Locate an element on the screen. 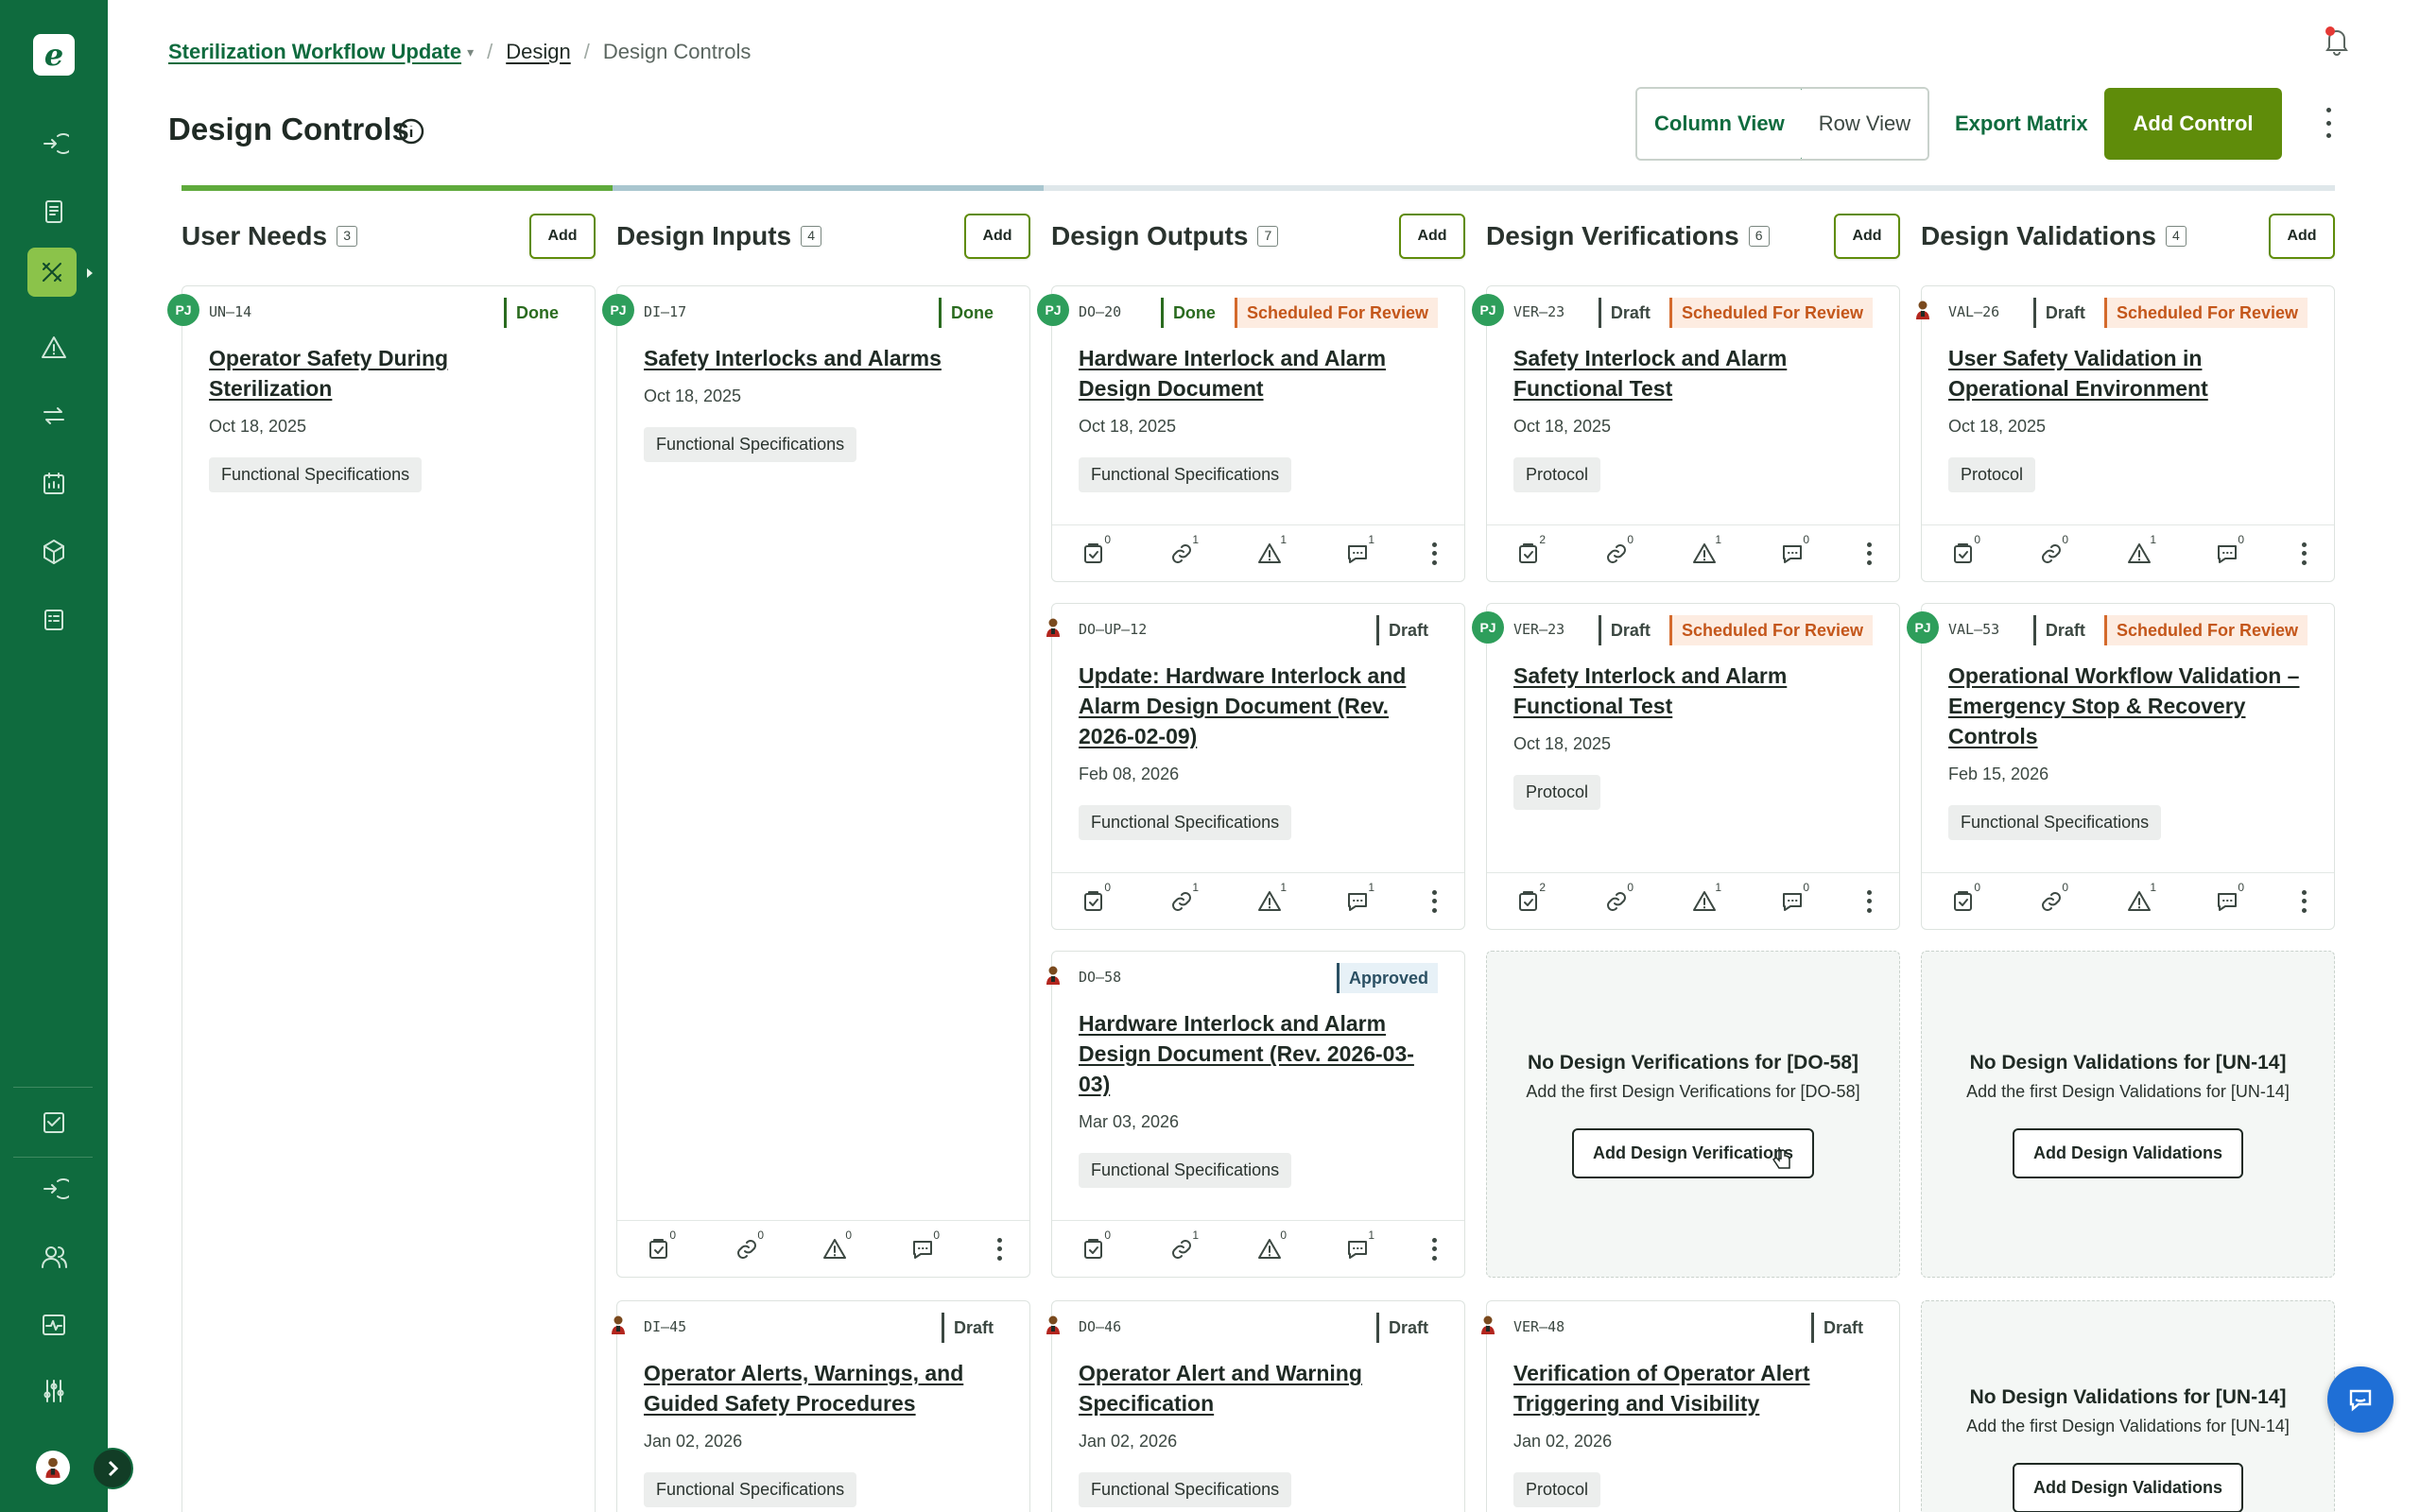 This screenshot has width=2420, height=1512. column-design-validations: Design Validations 4 Add is located at coordinates (2128, 236).